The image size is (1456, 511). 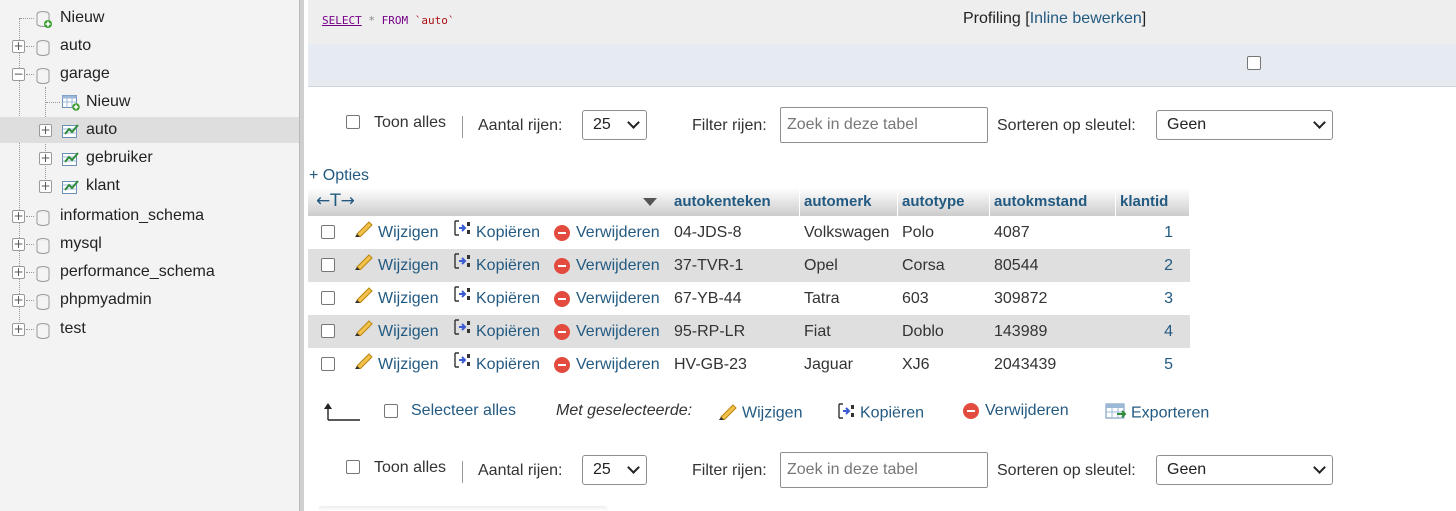 What do you see at coordinates (1086, 18) in the screenshot?
I see `inline-edit-link: Inline bewerken` at bounding box center [1086, 18].